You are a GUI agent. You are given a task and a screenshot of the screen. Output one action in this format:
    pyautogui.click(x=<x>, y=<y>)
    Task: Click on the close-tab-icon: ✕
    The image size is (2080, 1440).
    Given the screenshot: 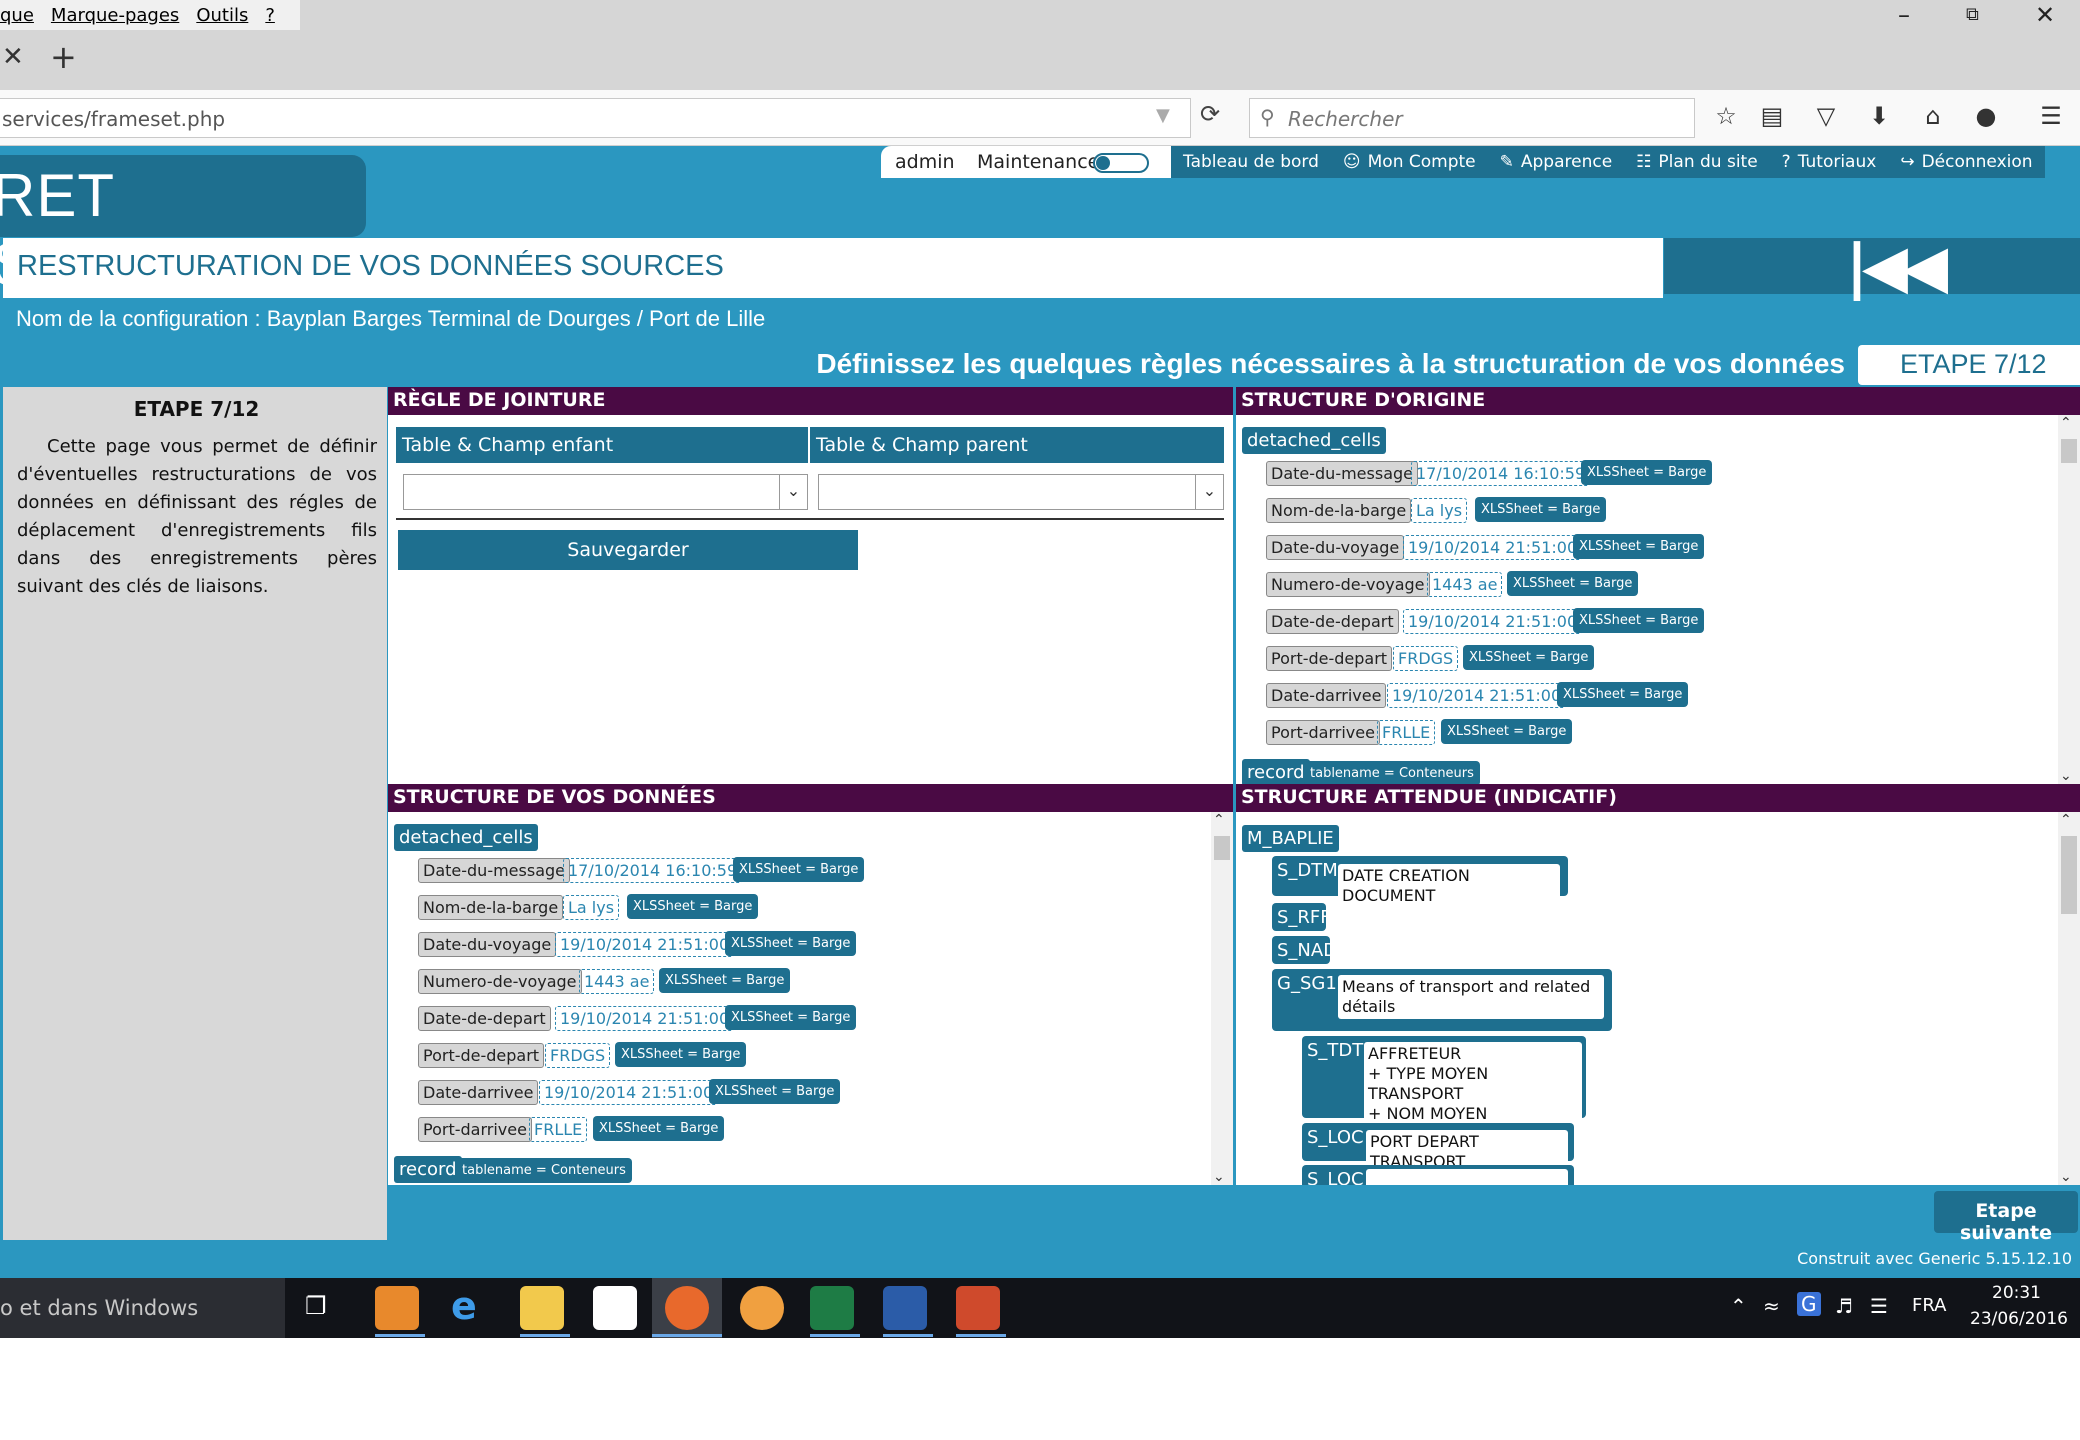 What is the action you would take?
    pyautogui.click(x=13, y=57)
    